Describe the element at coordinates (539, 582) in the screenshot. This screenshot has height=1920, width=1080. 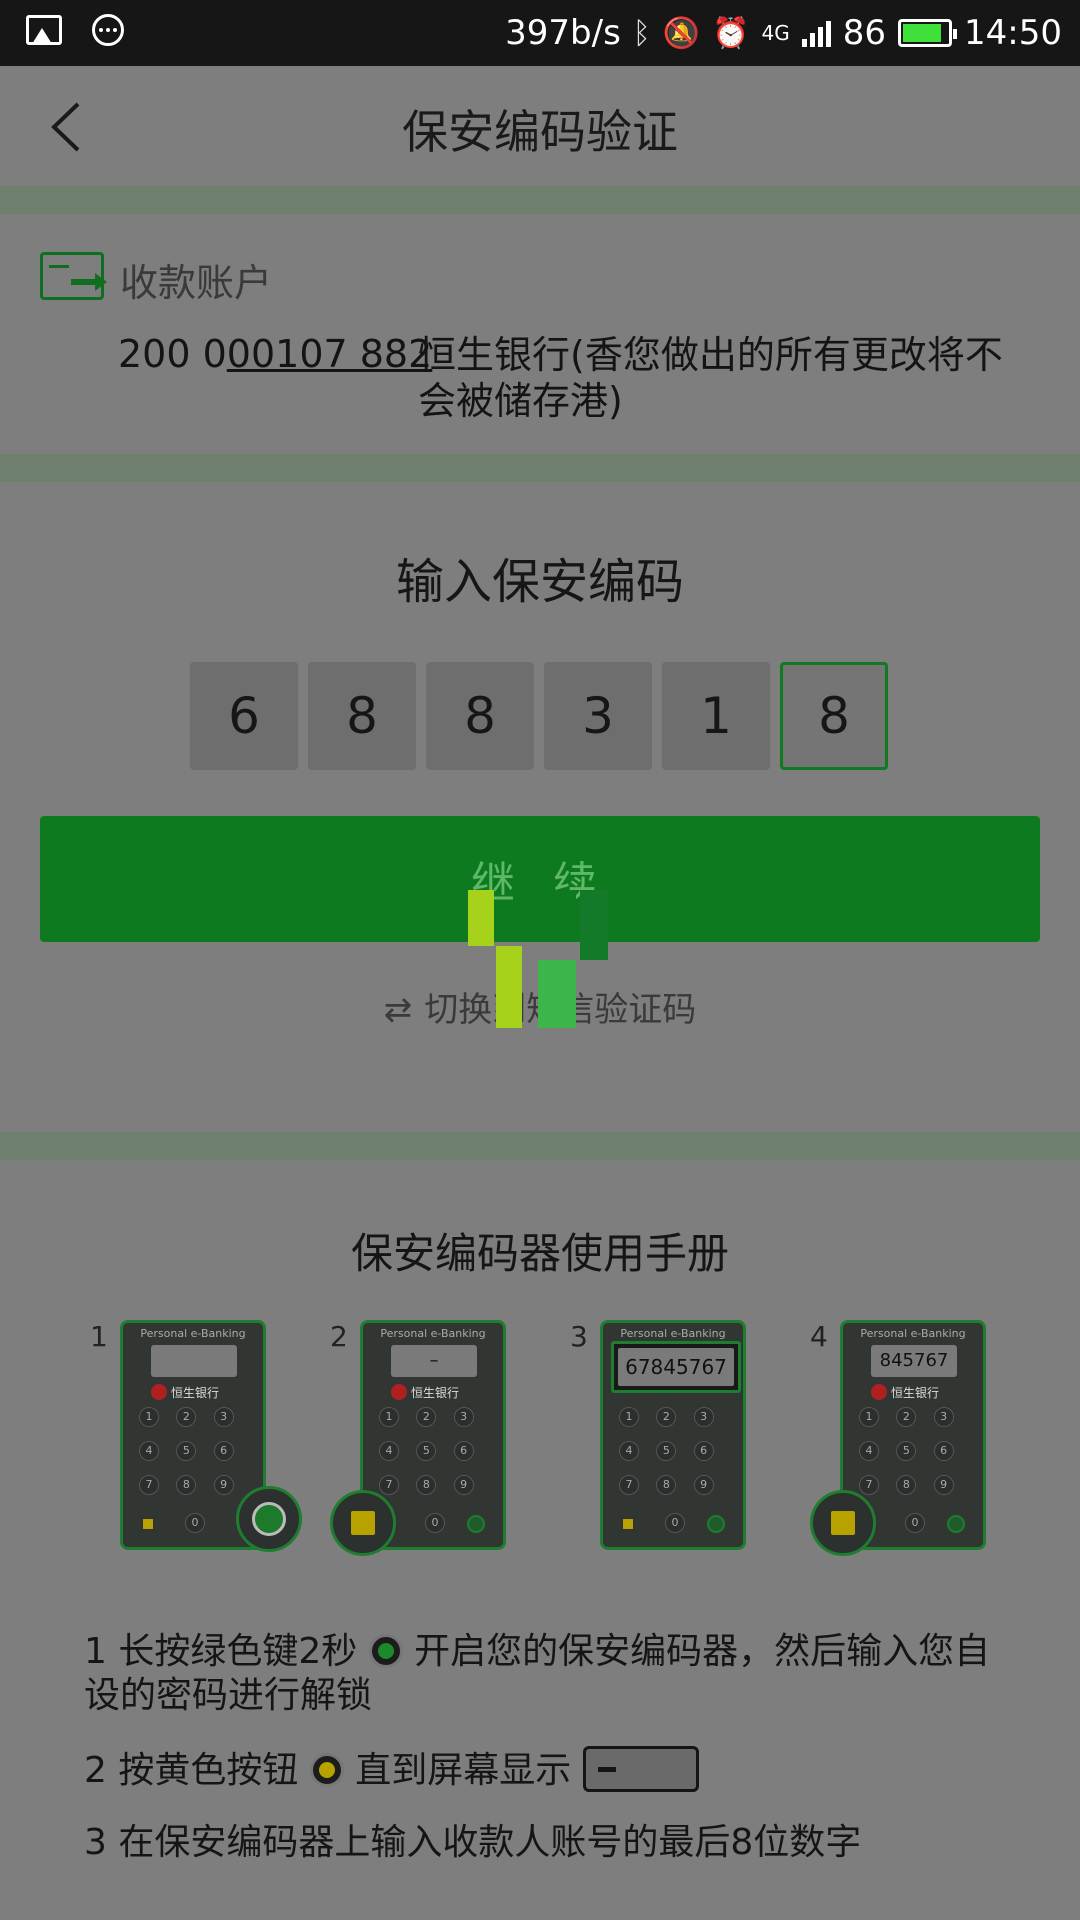
I see `code-title: 输入保安编码` at that location.